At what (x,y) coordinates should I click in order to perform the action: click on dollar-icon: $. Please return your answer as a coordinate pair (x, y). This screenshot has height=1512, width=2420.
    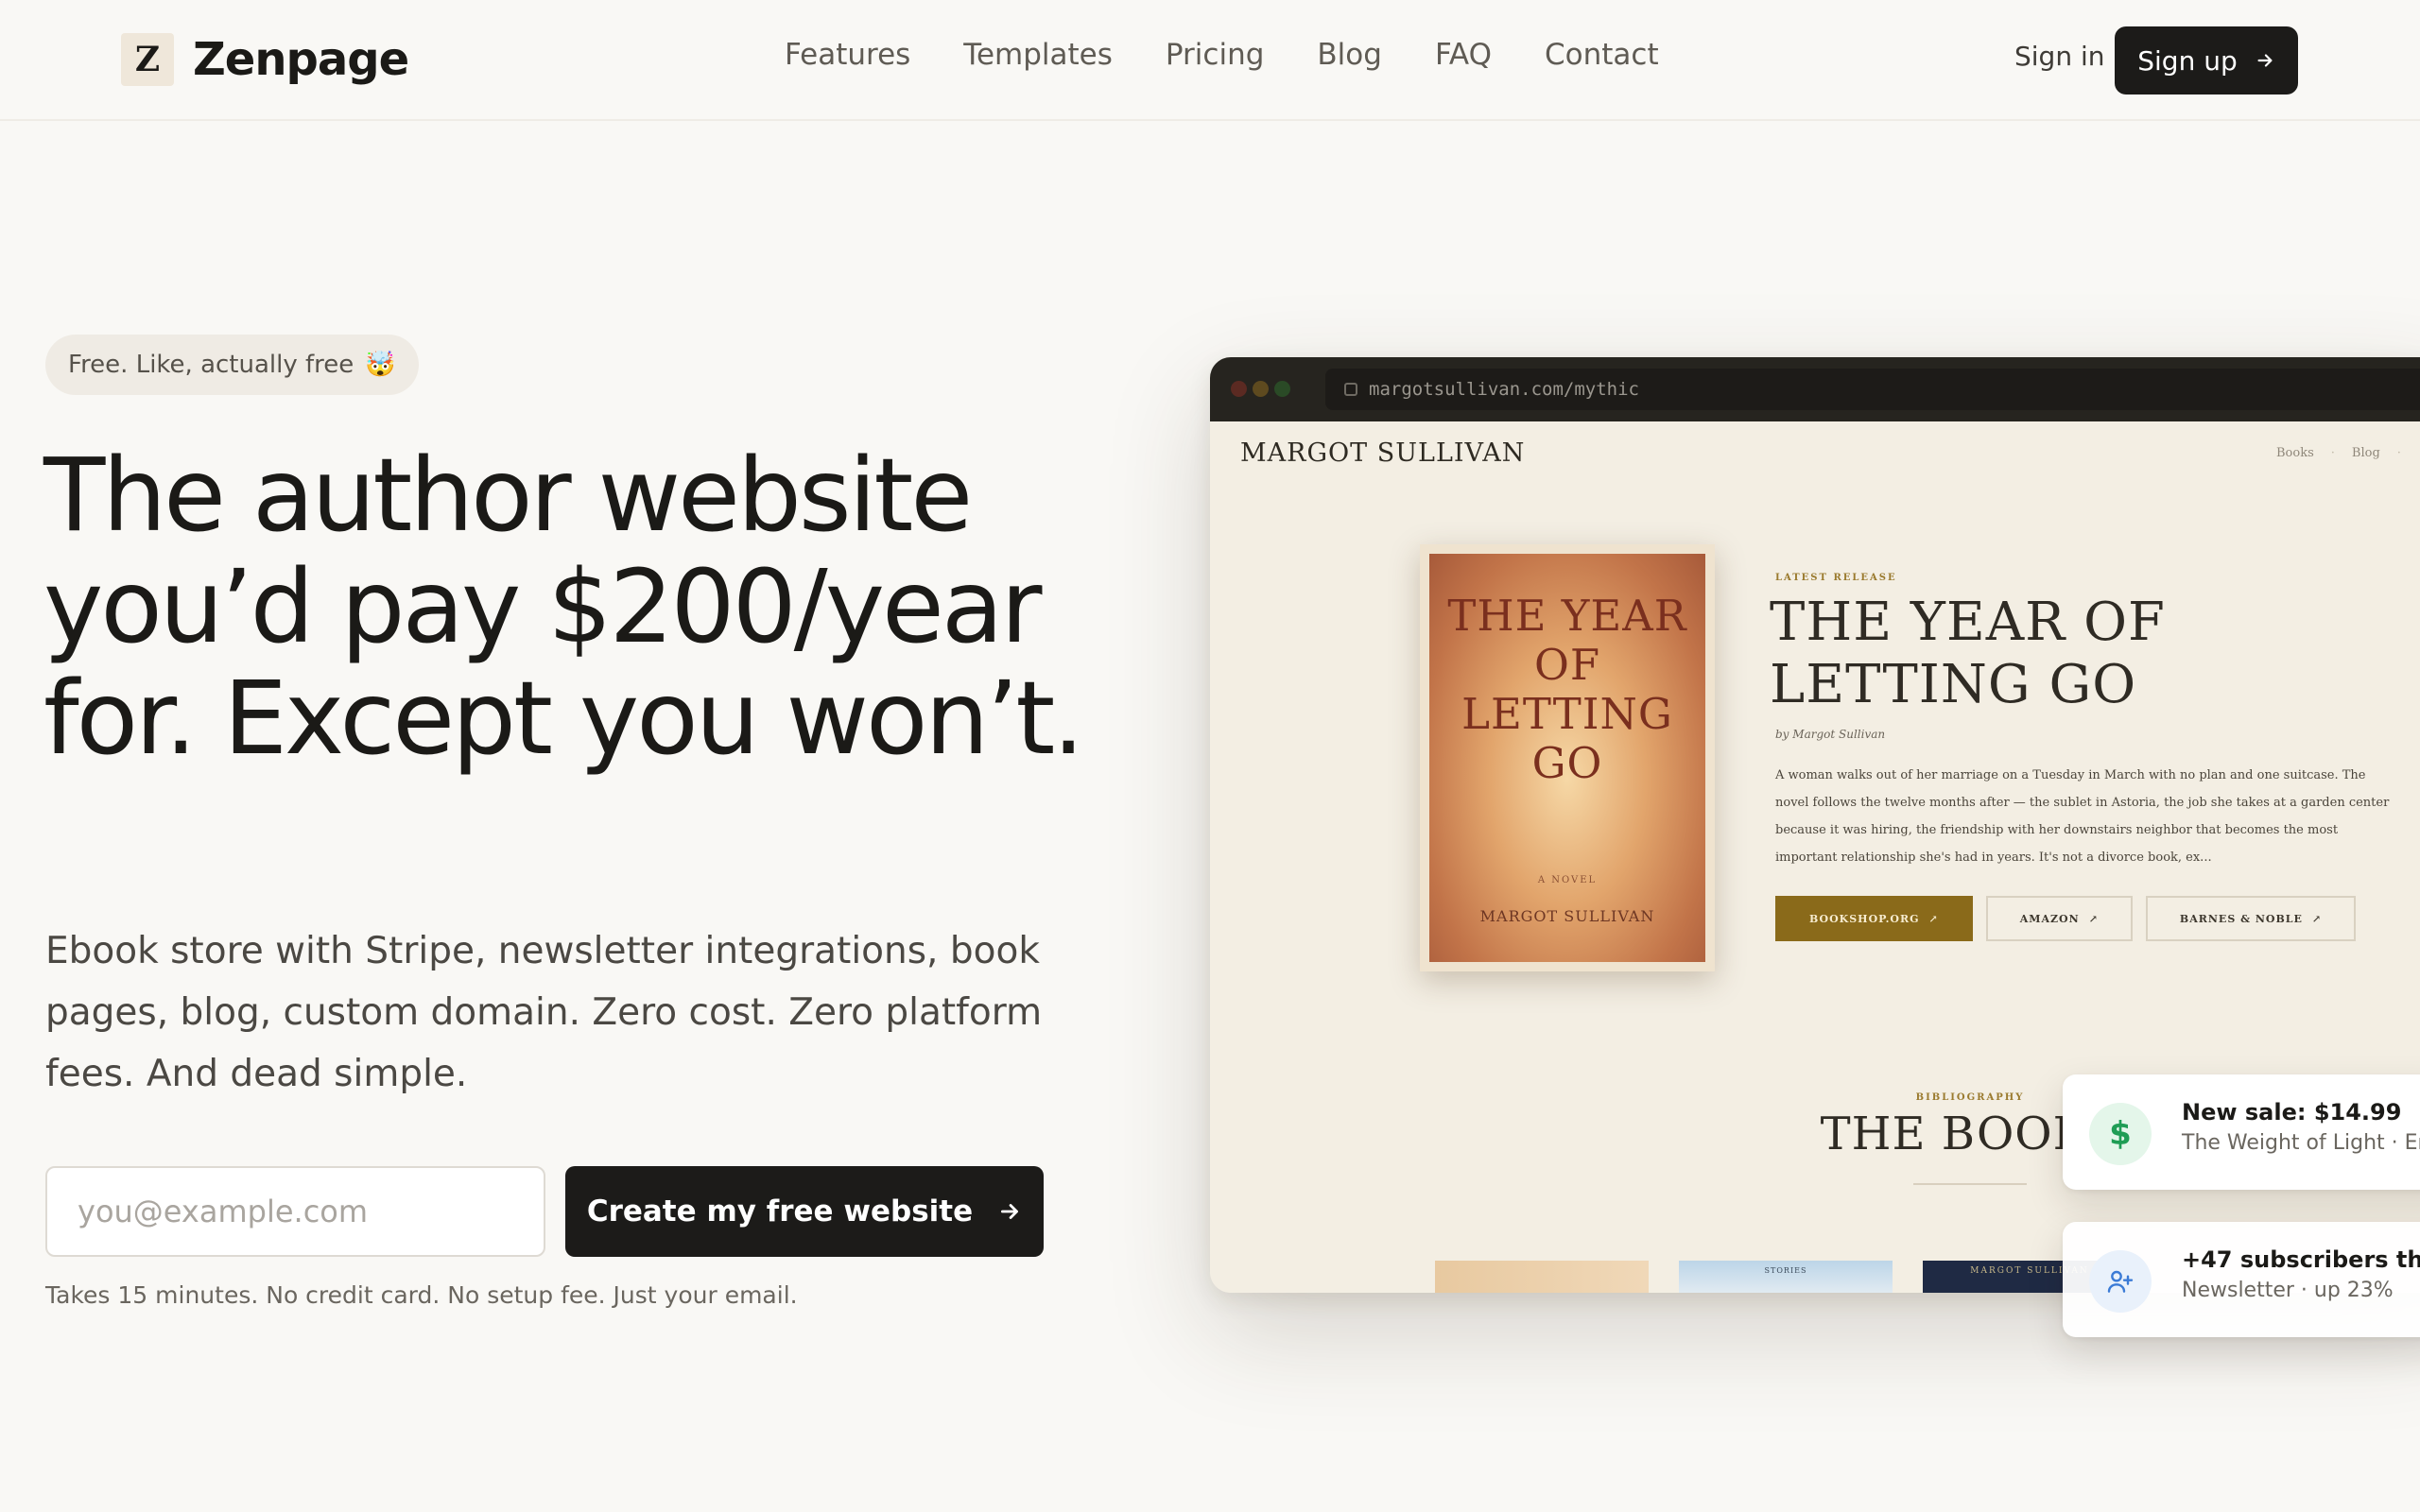
    Looking at the image, I should click on (2120, 1134).